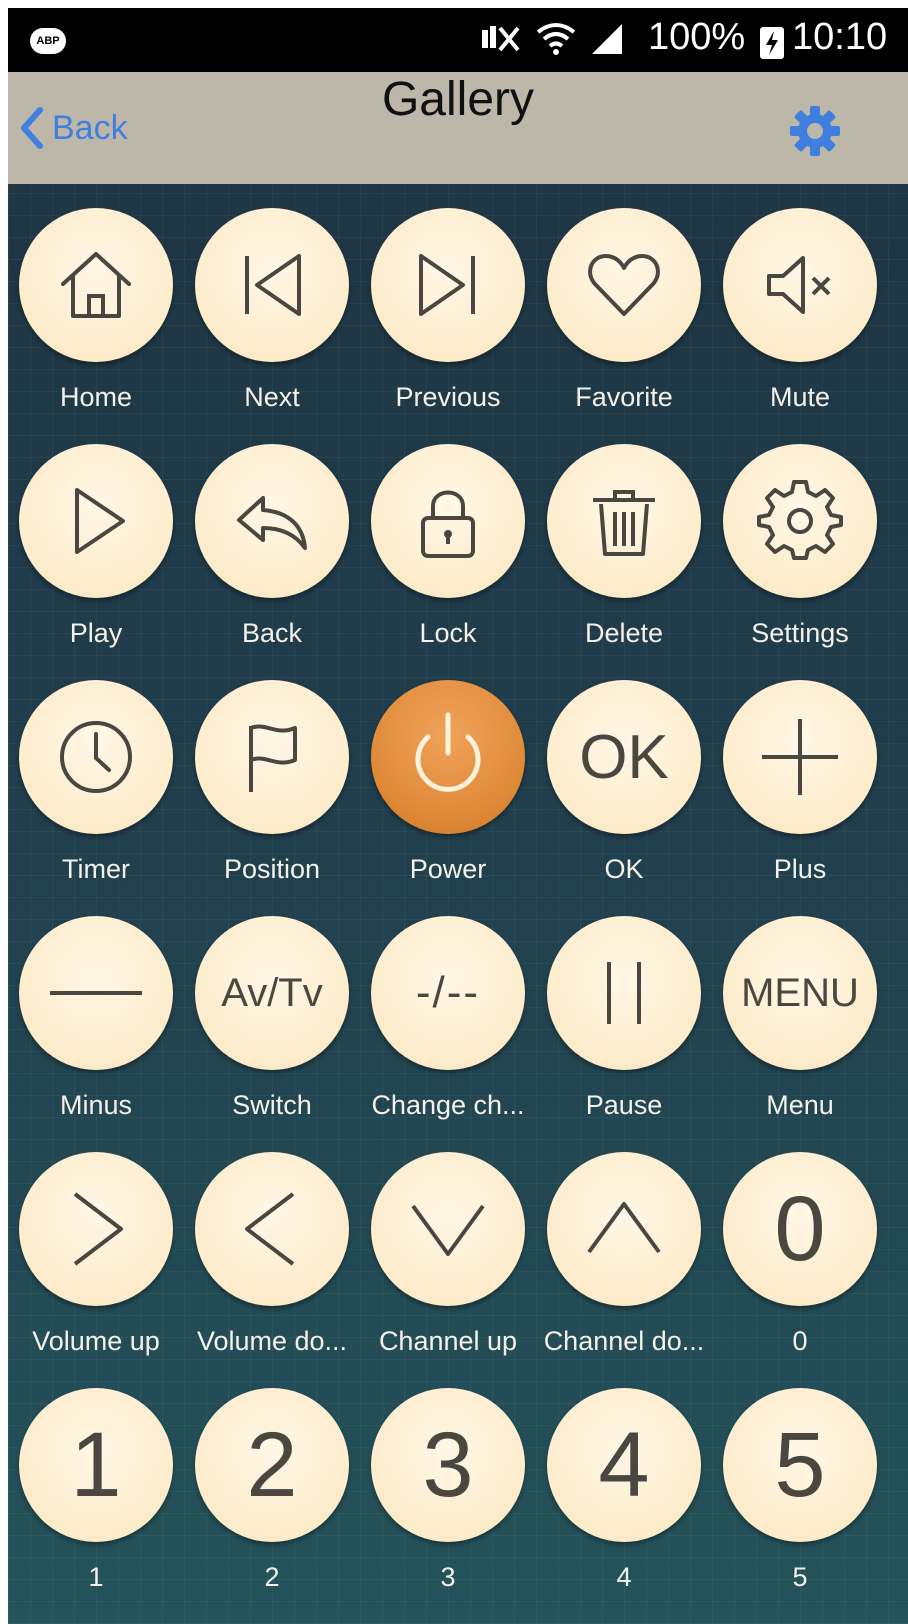  I want to click on pause-icon, so click(624, 993).